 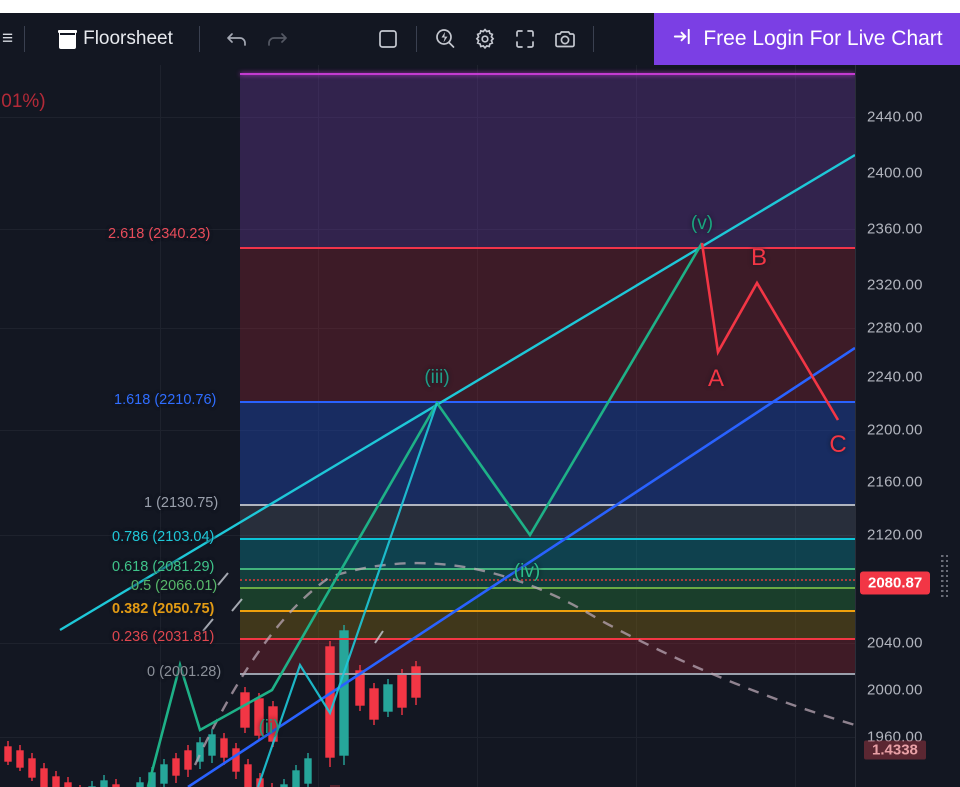 I want to click on price-tick: 2000.00, so click(x=895, y=690).